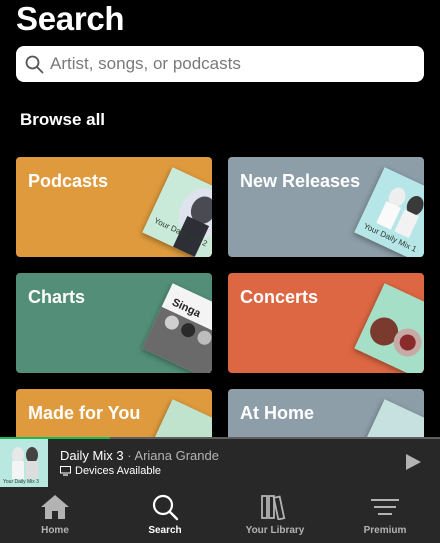 The height and width of the screenshot is (543, 440). I want to click on category-card-made-for-you: Made for You, so click(114, 413).